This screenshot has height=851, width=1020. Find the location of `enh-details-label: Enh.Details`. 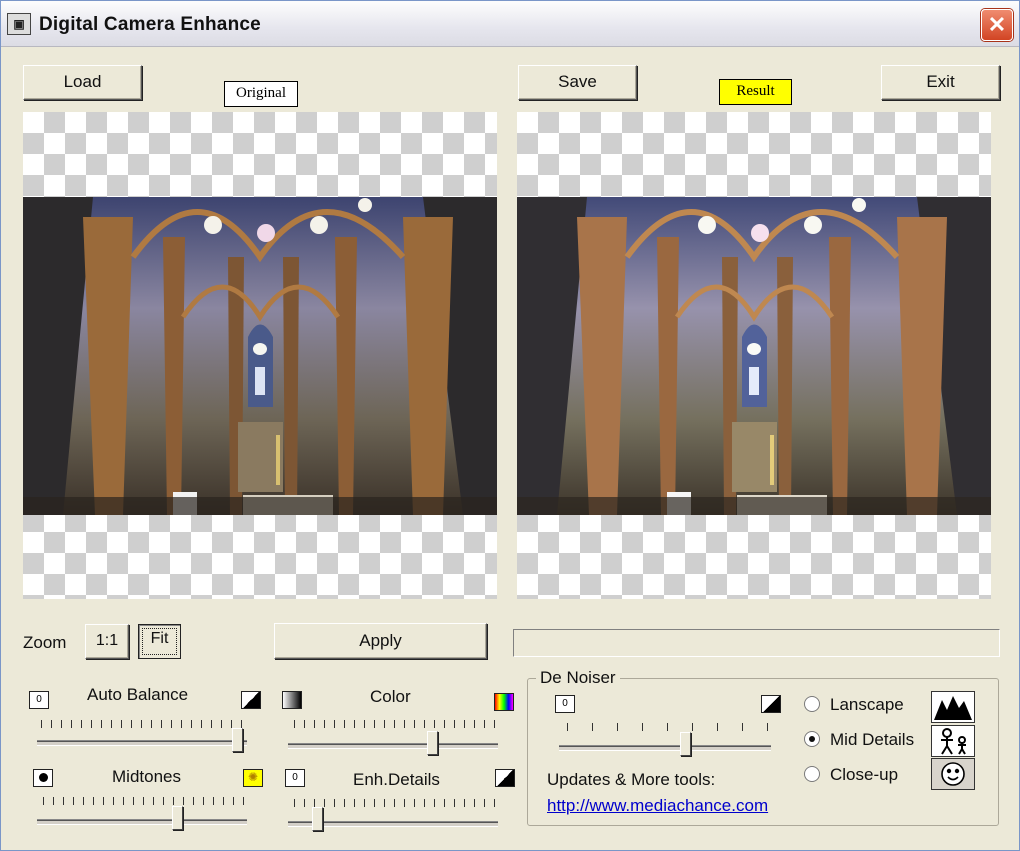

enh-details-label: Enh.Details is located at coordinates (396, 779).